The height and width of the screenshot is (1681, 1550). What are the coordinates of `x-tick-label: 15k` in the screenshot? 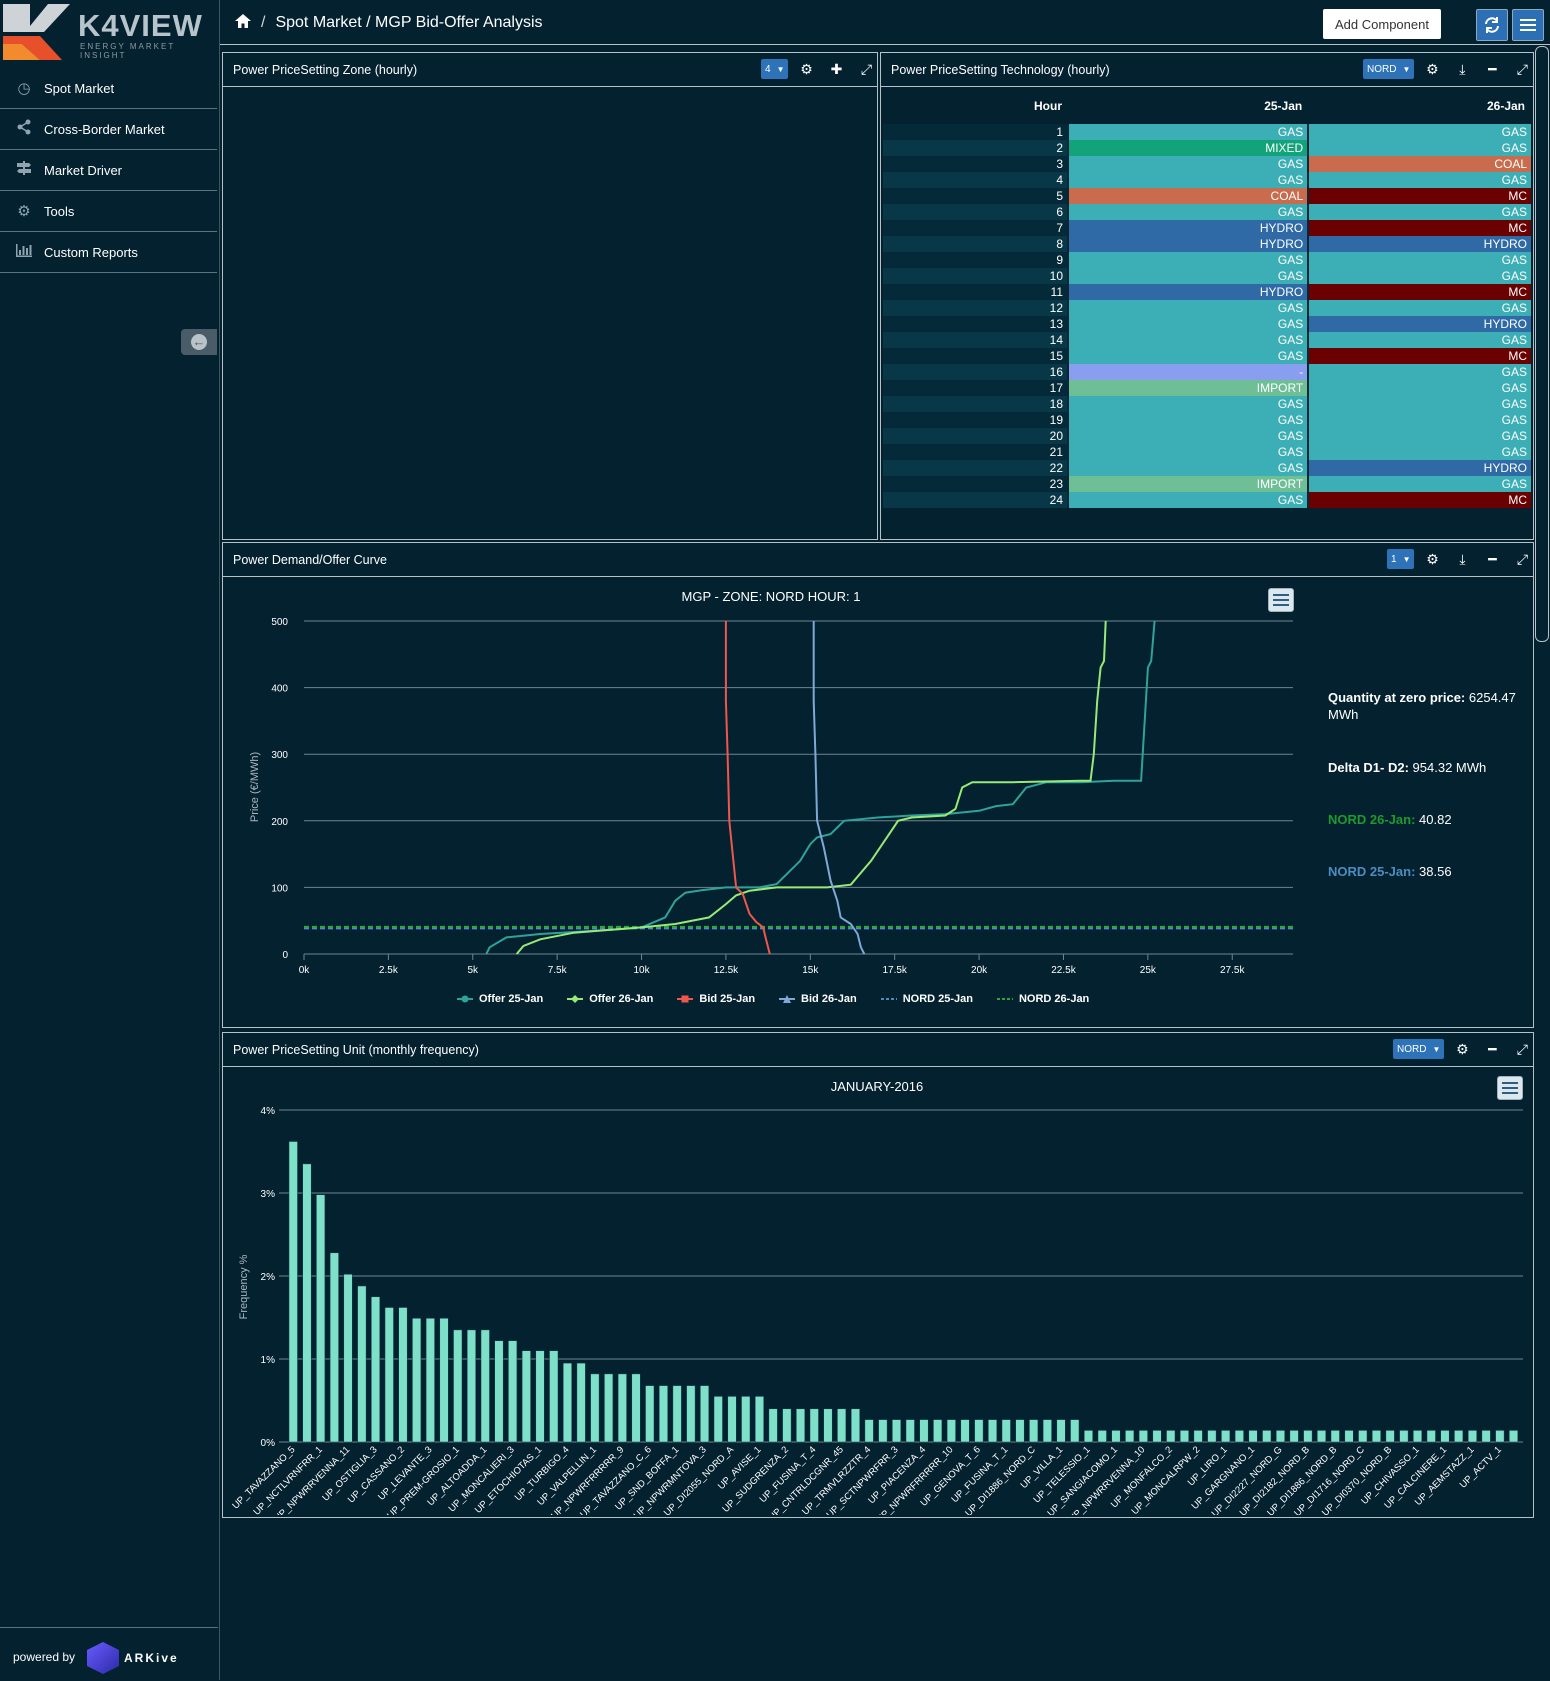 It's located at (810, 970).